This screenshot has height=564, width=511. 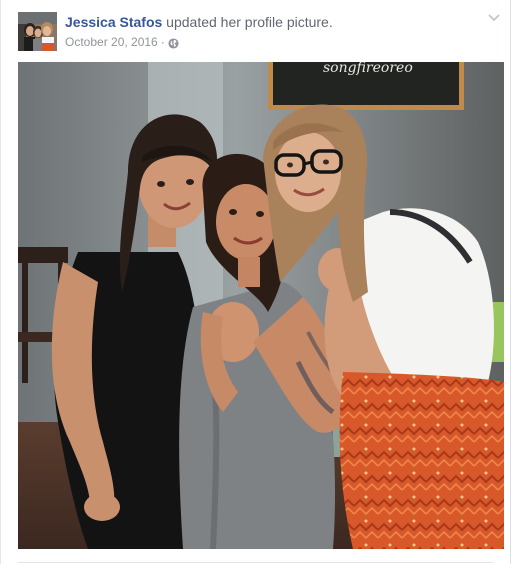 What do you see at coordinates (247, 22) in the screenshot?
I see `story-action-text: updated her profile picture.` at bounding box center [247, 22].